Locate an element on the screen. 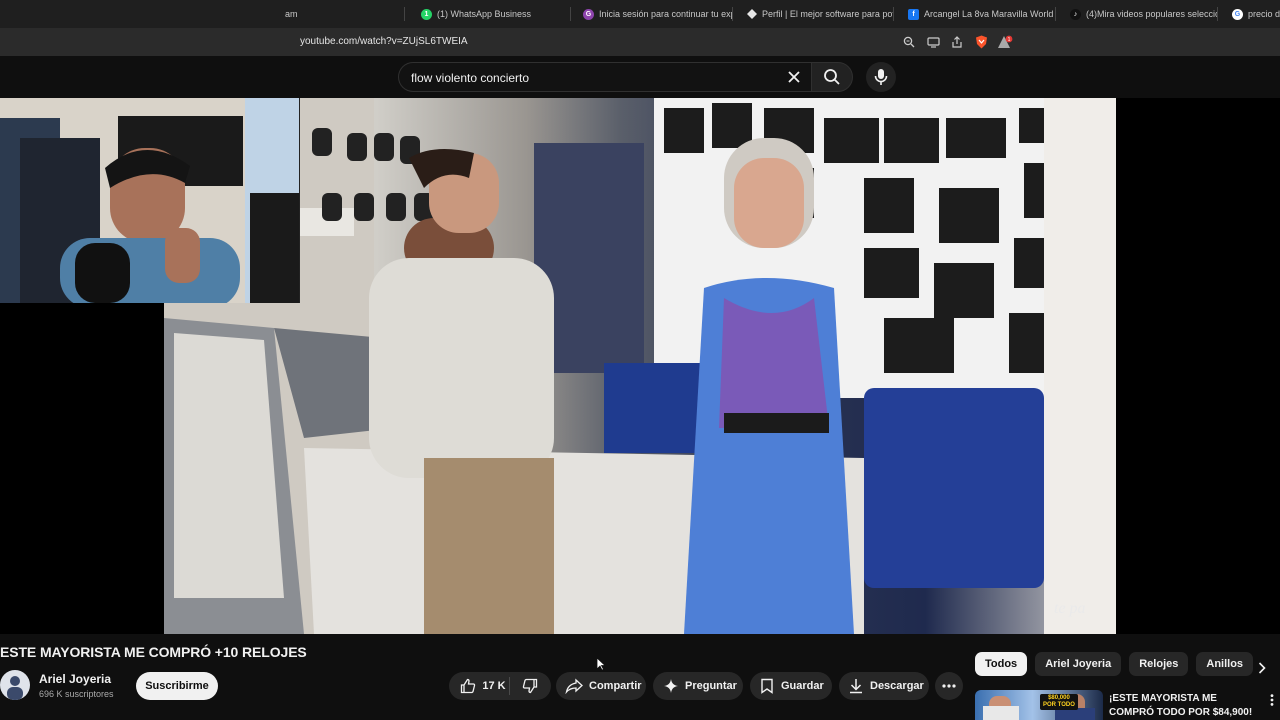 The width and height of the screenshot is (1280, 720). more-horizontal-icon is located at coordinates (949, 686).